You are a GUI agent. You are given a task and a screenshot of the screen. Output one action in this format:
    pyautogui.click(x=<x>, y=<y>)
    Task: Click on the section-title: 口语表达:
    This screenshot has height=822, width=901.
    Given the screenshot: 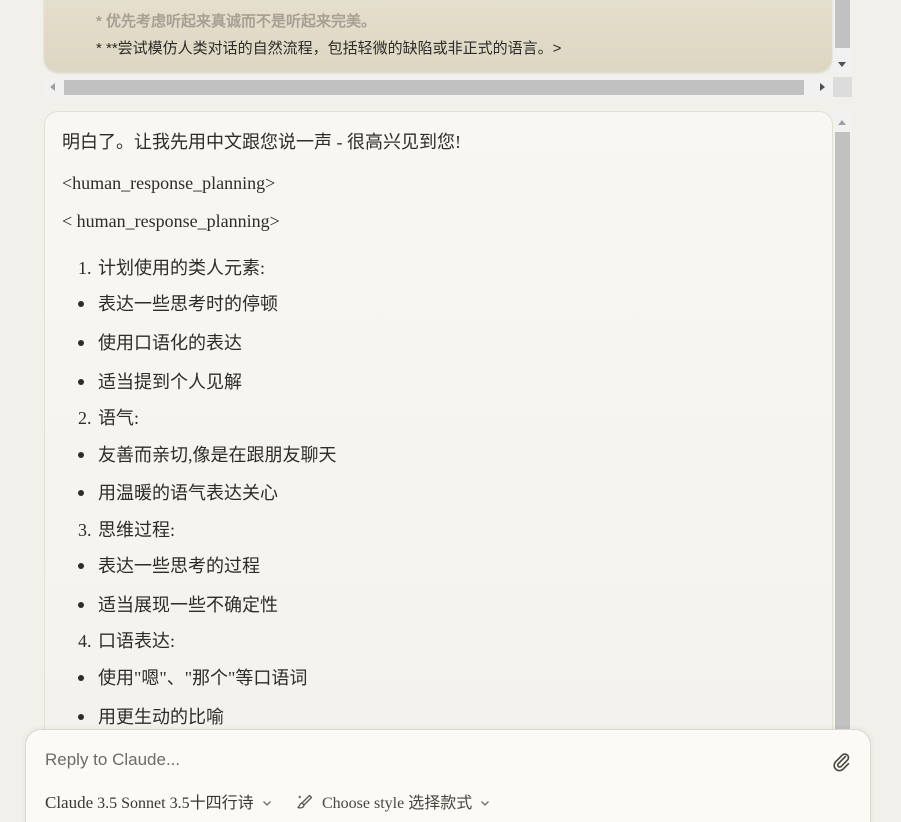 What is the action you would take?
    pyautogui.click(x=137, y=641)
    